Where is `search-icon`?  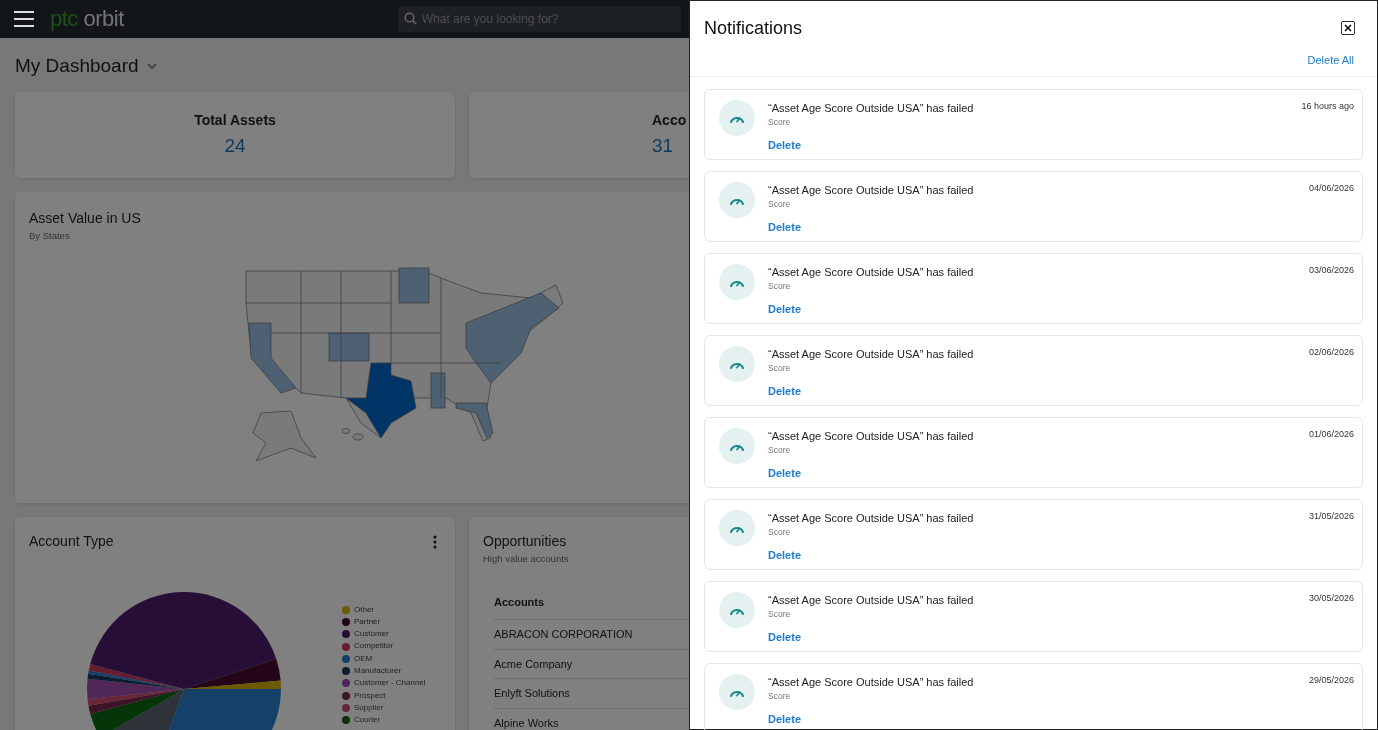 search-icon is located at coordinates (410, 18).